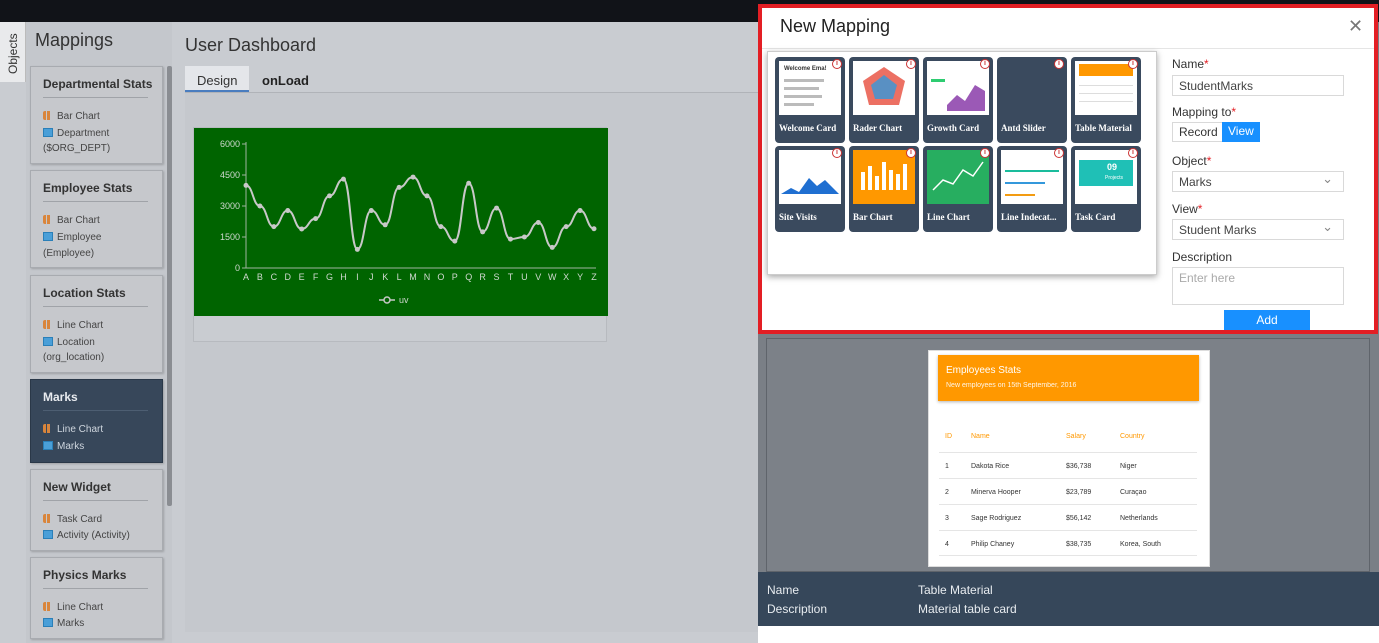 The height and width of the screenshot is (643, 1379). What do you see at coordinates (1258, 85) in the screenshot?
I see `name-field: StudentMarks` at bounding box center [1258, 85].